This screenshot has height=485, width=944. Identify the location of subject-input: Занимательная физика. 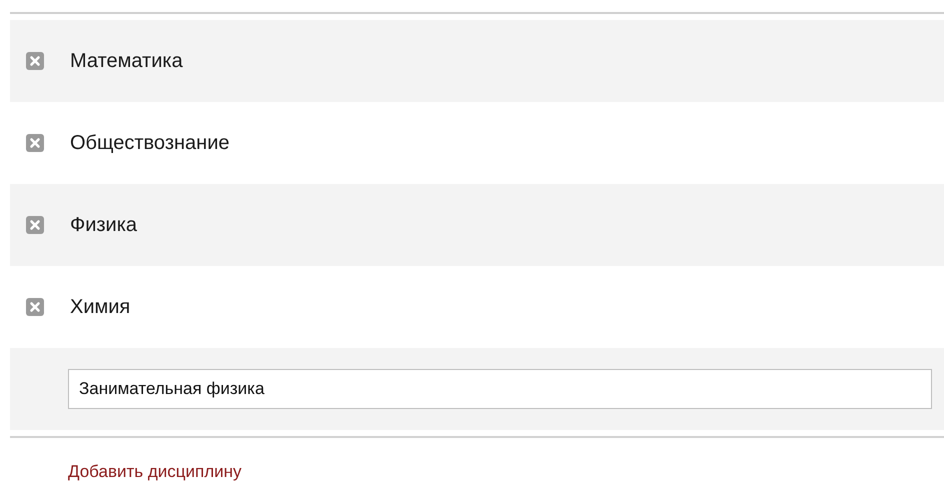
(500, 389).